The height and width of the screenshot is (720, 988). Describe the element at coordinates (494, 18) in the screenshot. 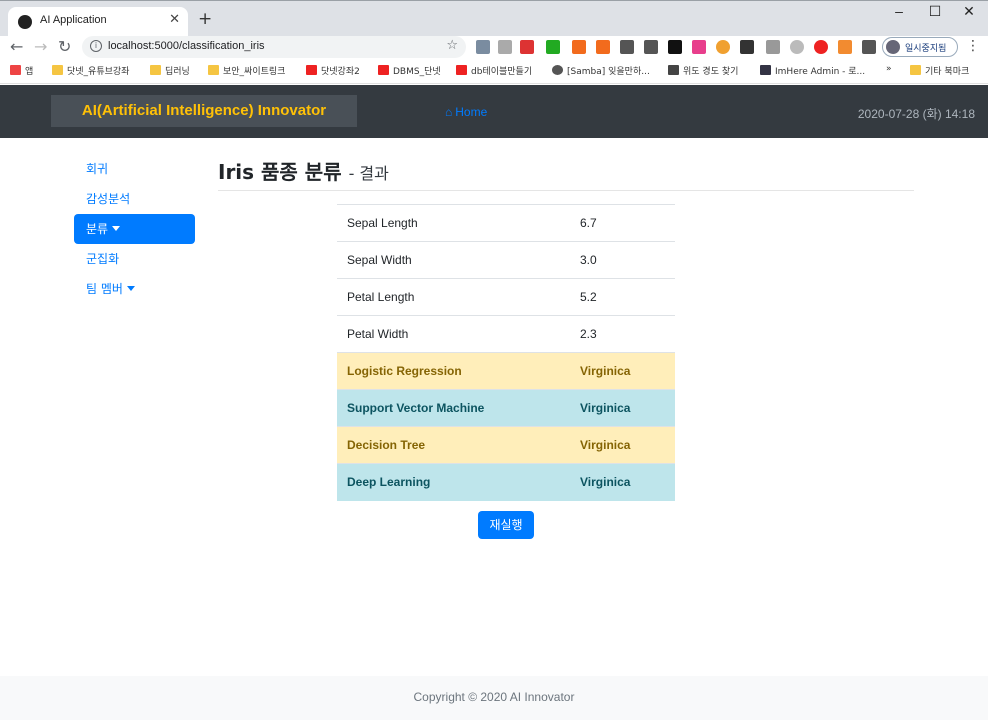

I see `browser-tab-strip: AI Application ✕ + – ☐ ✕` at that location.